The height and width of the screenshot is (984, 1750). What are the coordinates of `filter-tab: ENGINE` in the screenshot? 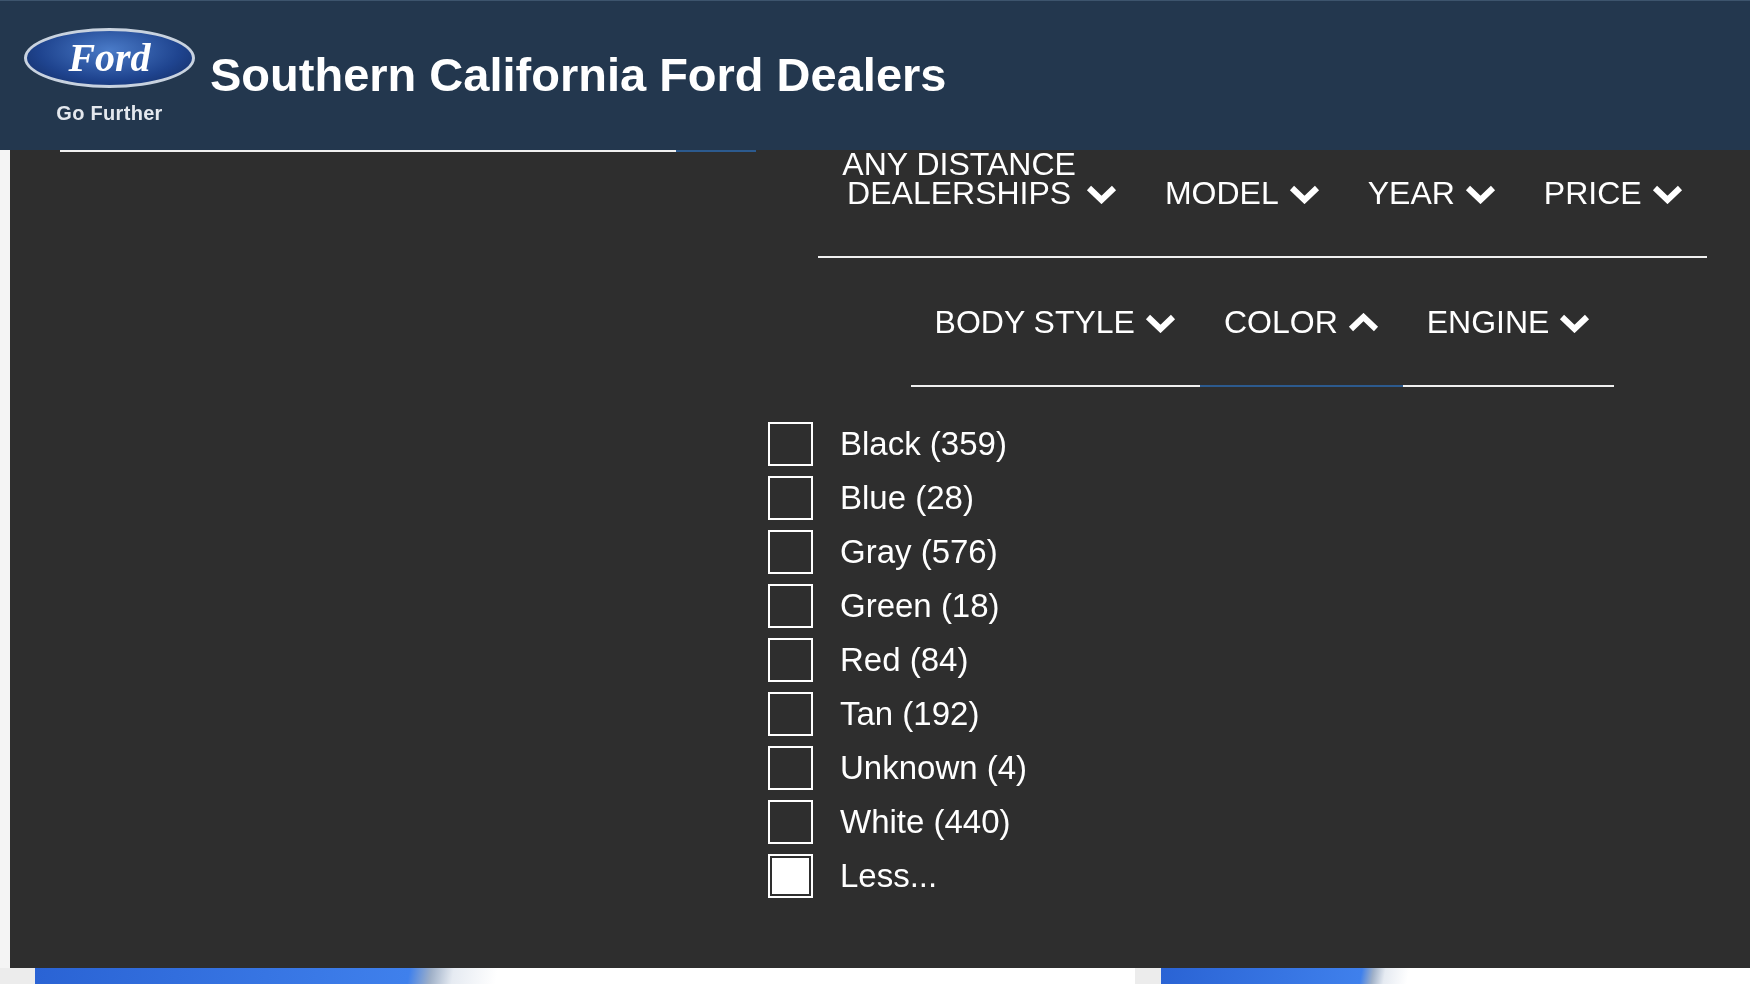 It's located at (1508, 322).